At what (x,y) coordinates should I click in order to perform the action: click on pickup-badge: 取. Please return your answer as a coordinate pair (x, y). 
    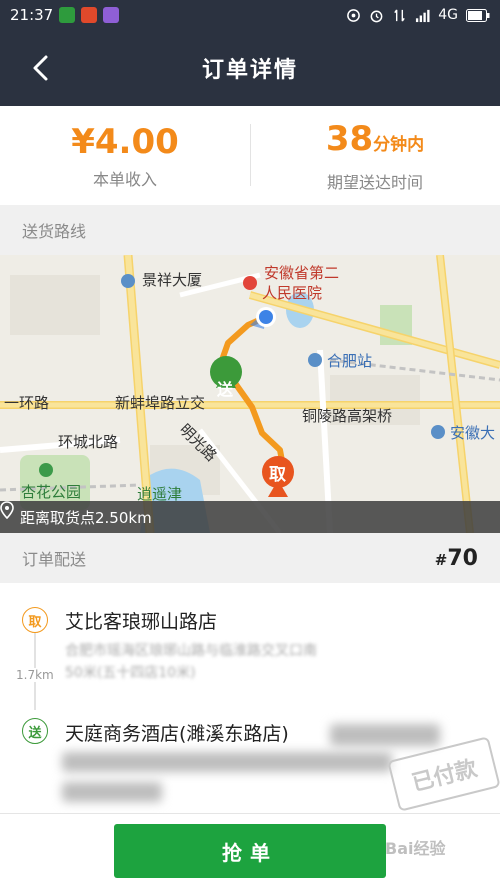
    Looking at the image, I should click on (35, 620).